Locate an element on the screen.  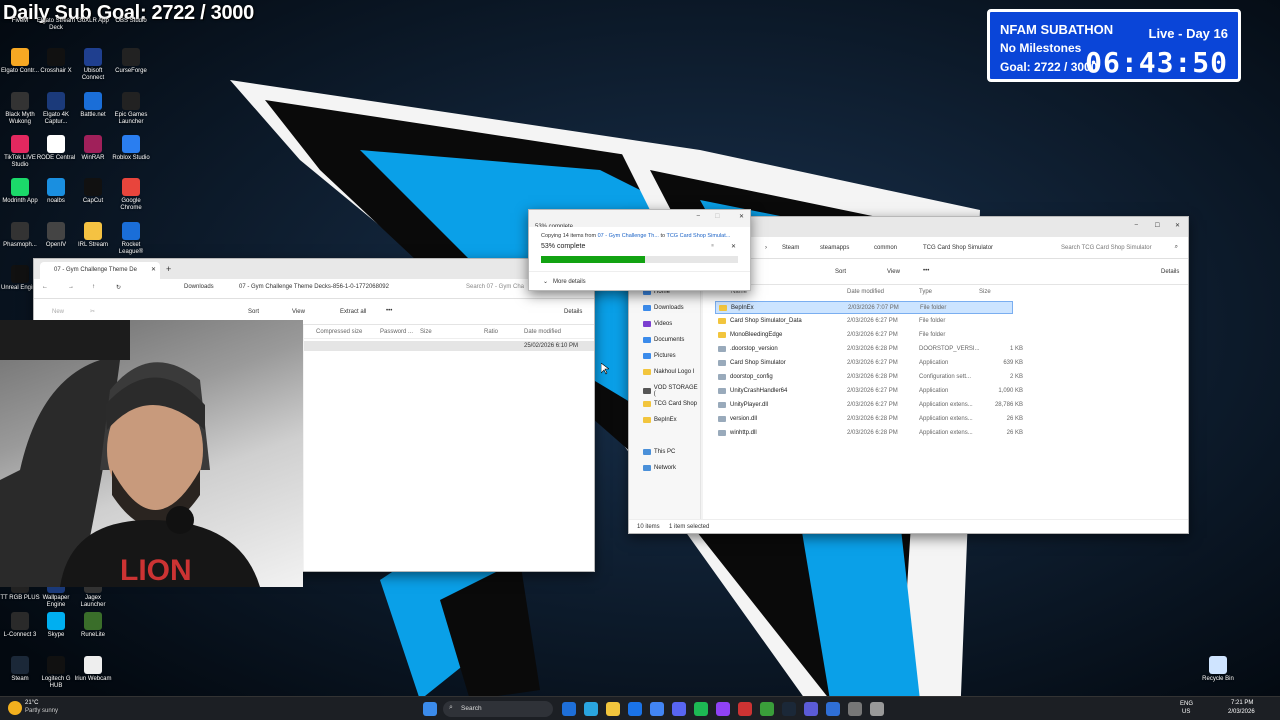
explorer-sort-button: Sort is located at coordinates (840, 272).